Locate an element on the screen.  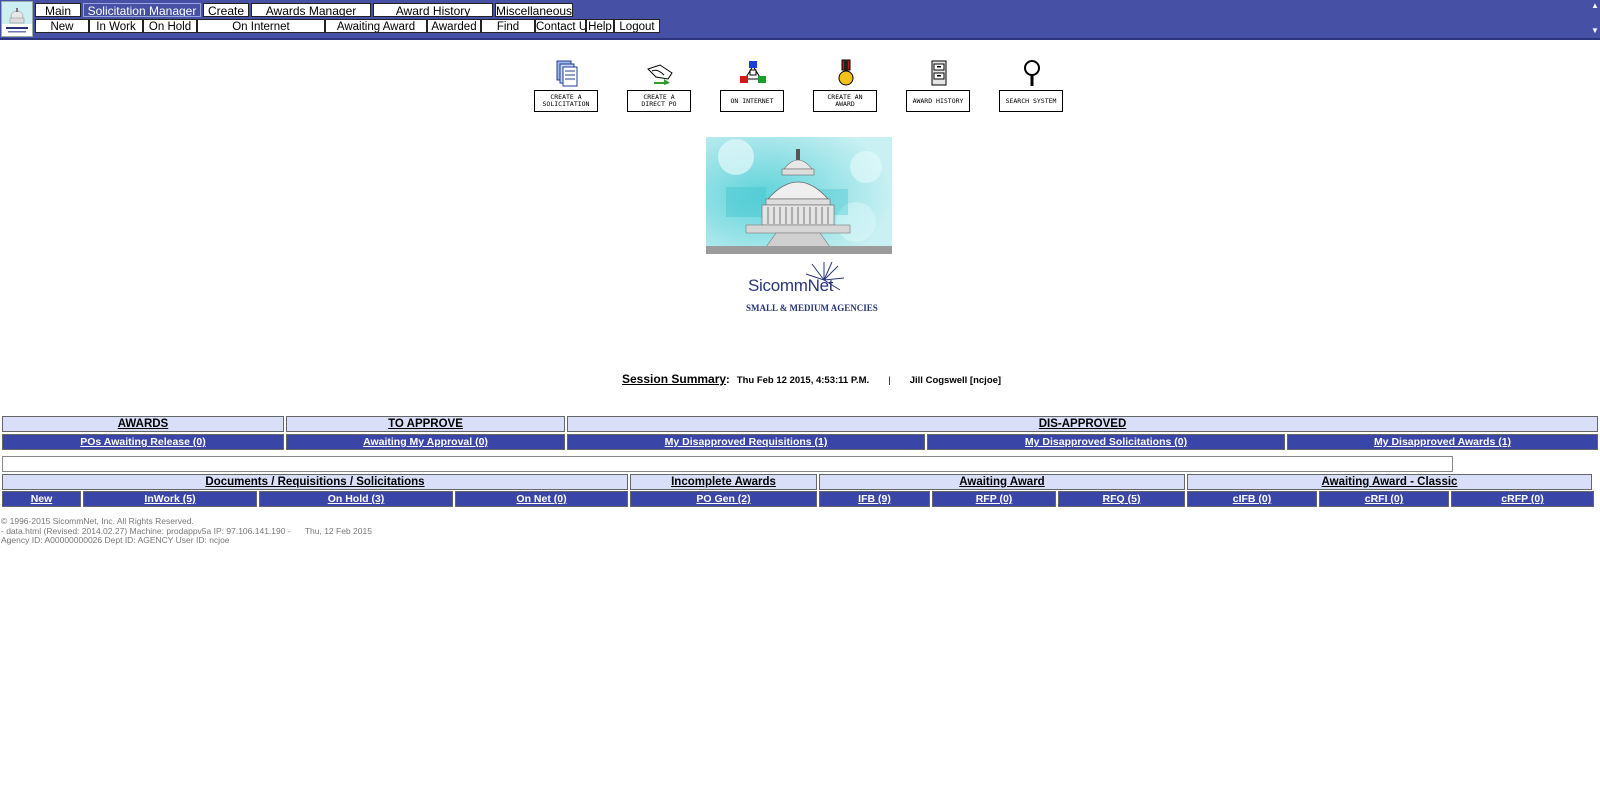
session-datetime: Thu Feb 12 2015, 4:53:11 P.M. is located at coordinates (803, 380).